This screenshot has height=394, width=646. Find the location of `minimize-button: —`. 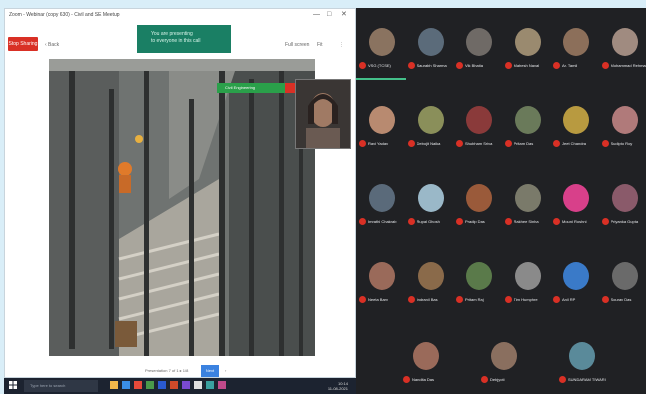

minimize-button: — is located at coordinates (316, 15).